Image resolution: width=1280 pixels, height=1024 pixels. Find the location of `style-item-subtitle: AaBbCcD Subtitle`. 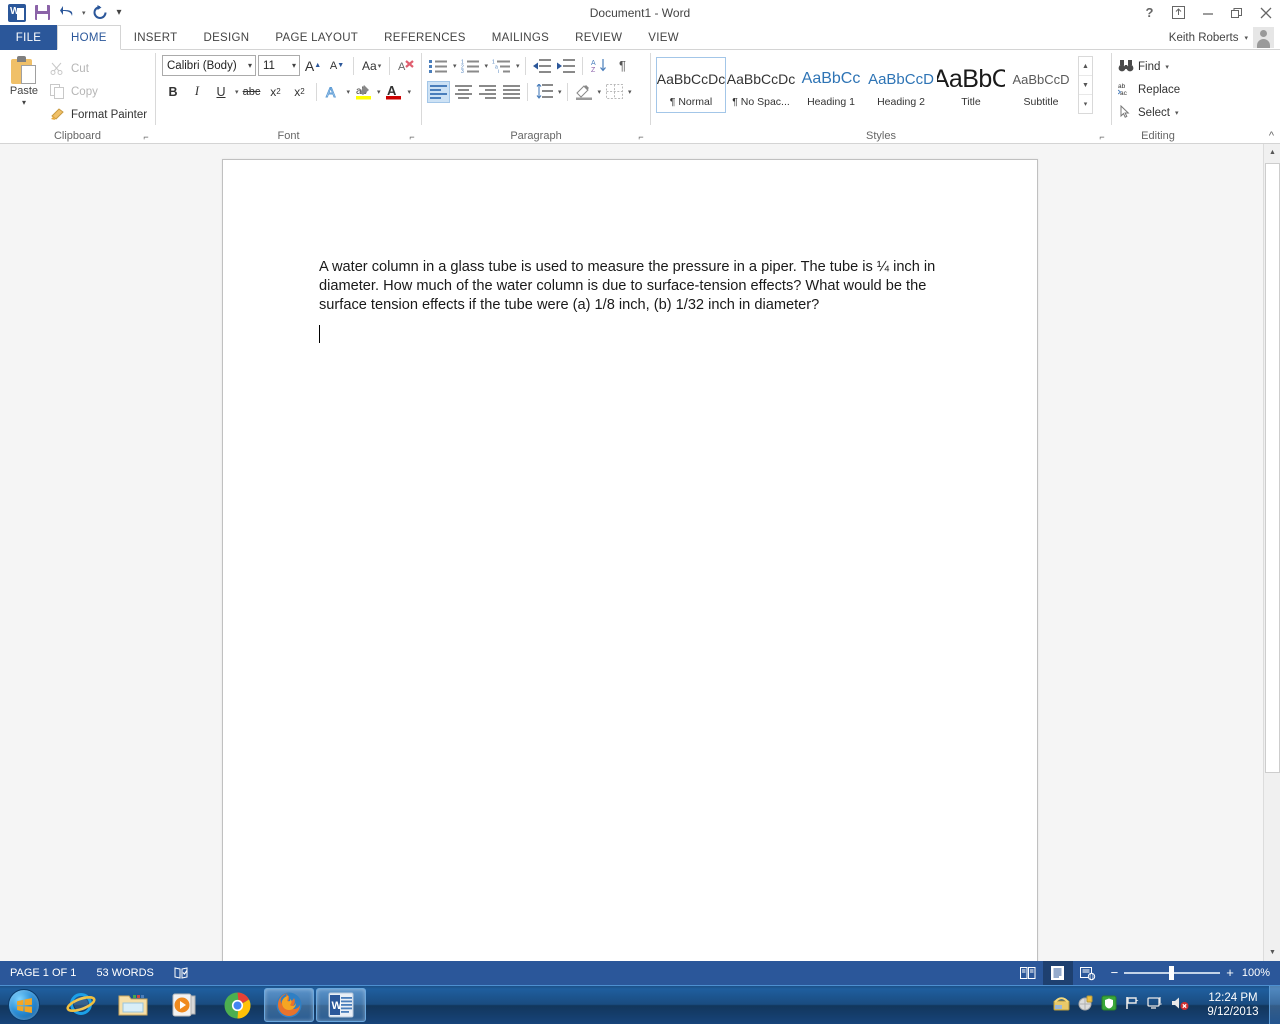

style-item-subtitle: AaBbCcD Subtitle is located at coordinates (1041, 85).